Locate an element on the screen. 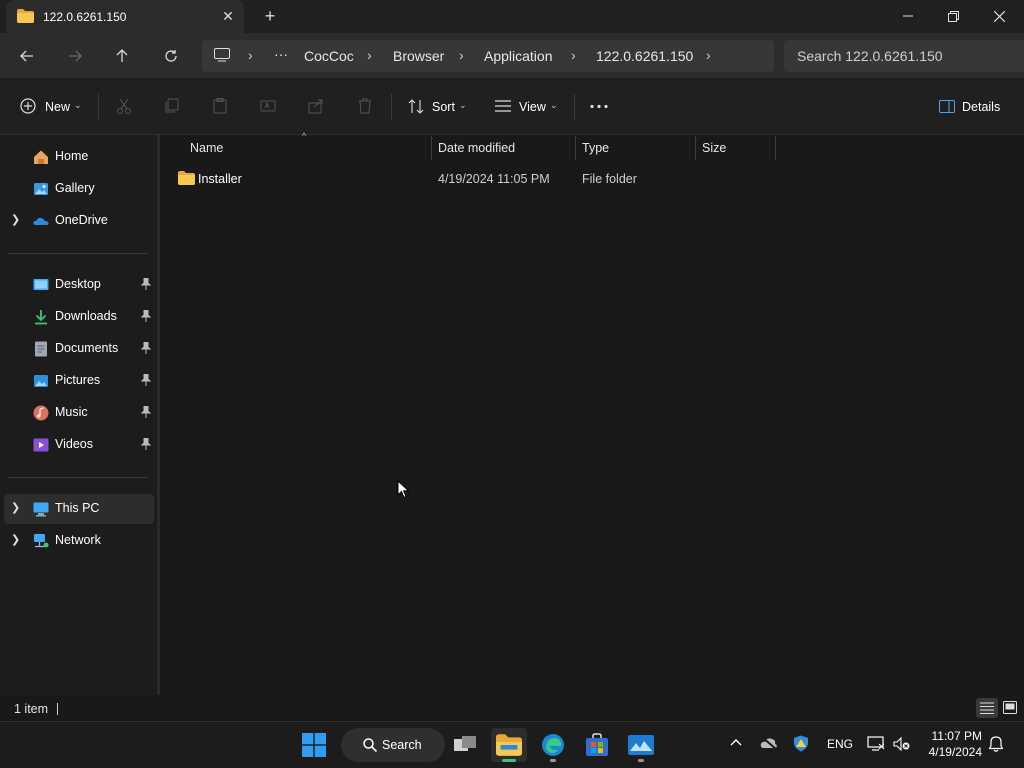 The image size is (1024, 768). forward-button is located at coordinates (75, 56).